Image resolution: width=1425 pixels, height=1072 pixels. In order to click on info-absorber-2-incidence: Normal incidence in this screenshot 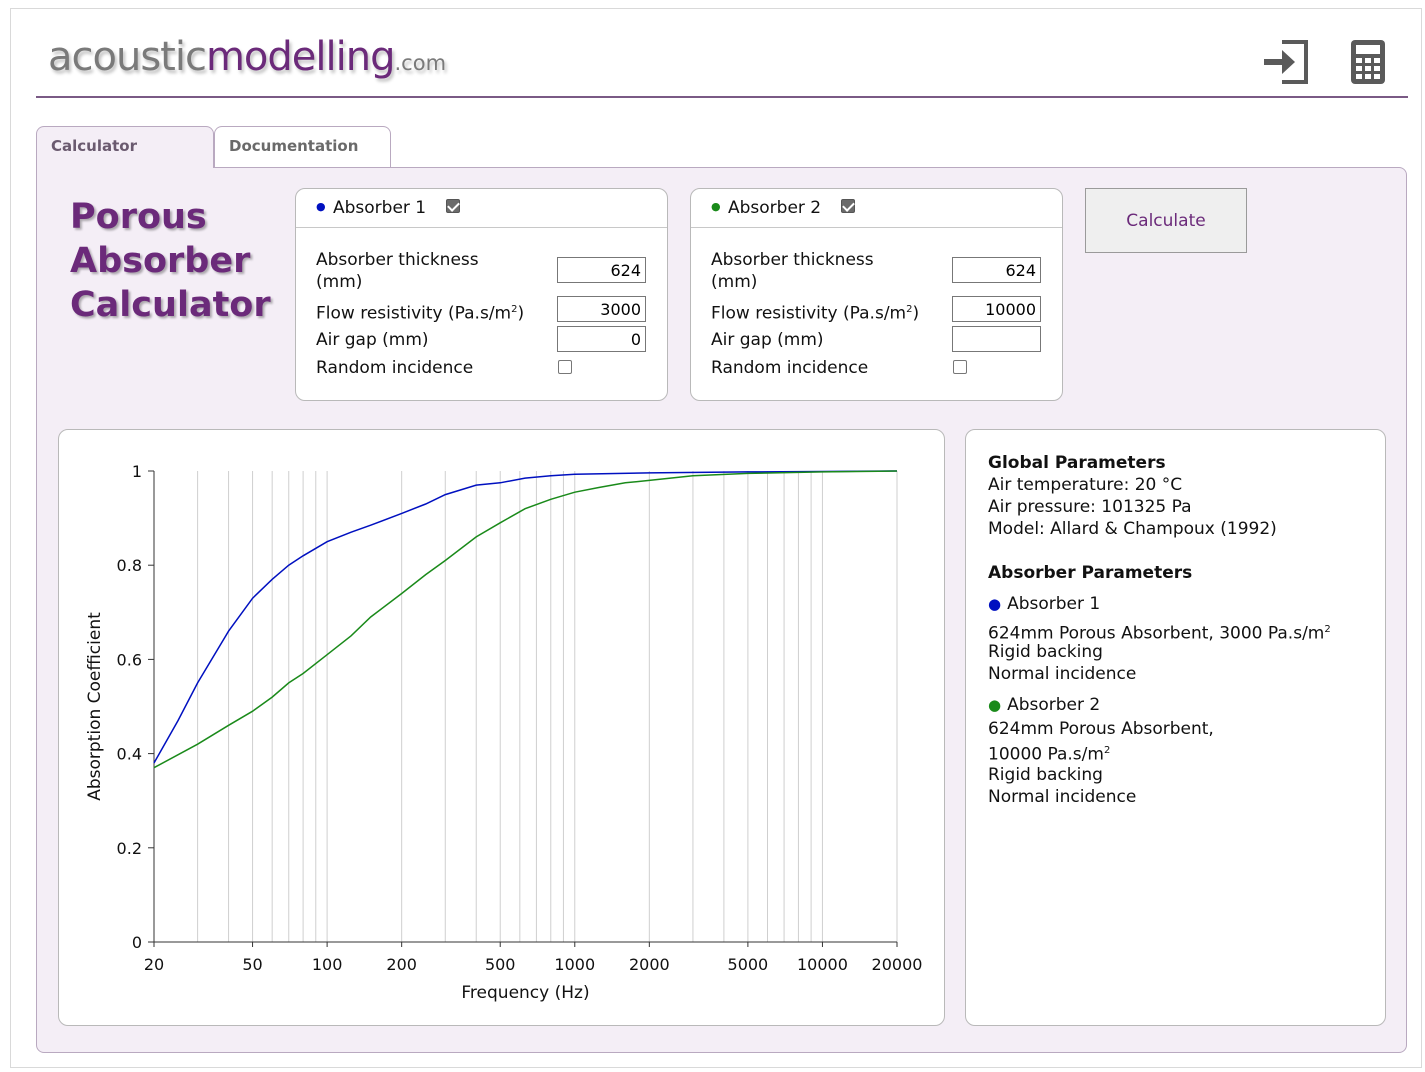, I will do `click(1062, 797)`.